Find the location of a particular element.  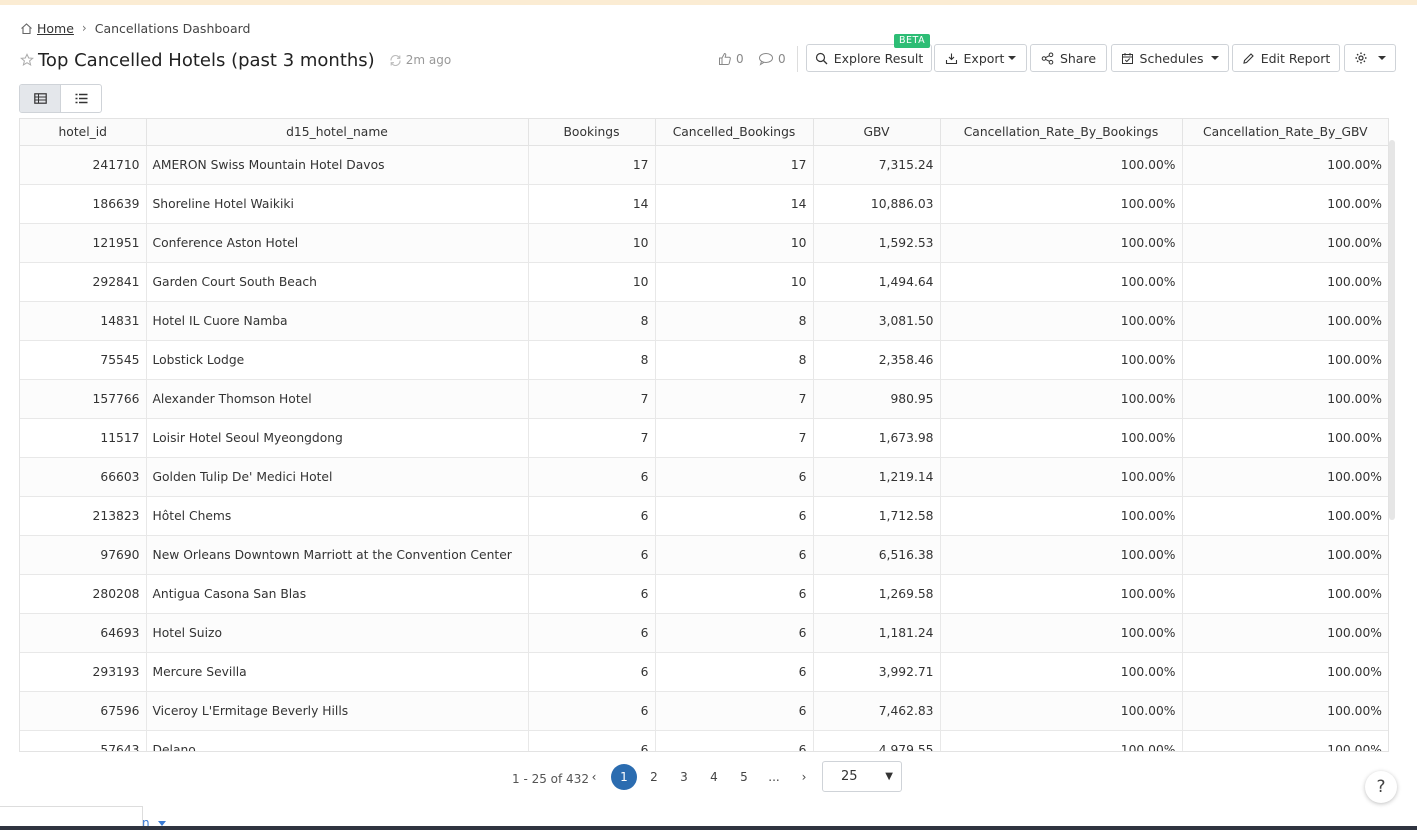

page-button-1: 1 is located at coordinates (624, 777).